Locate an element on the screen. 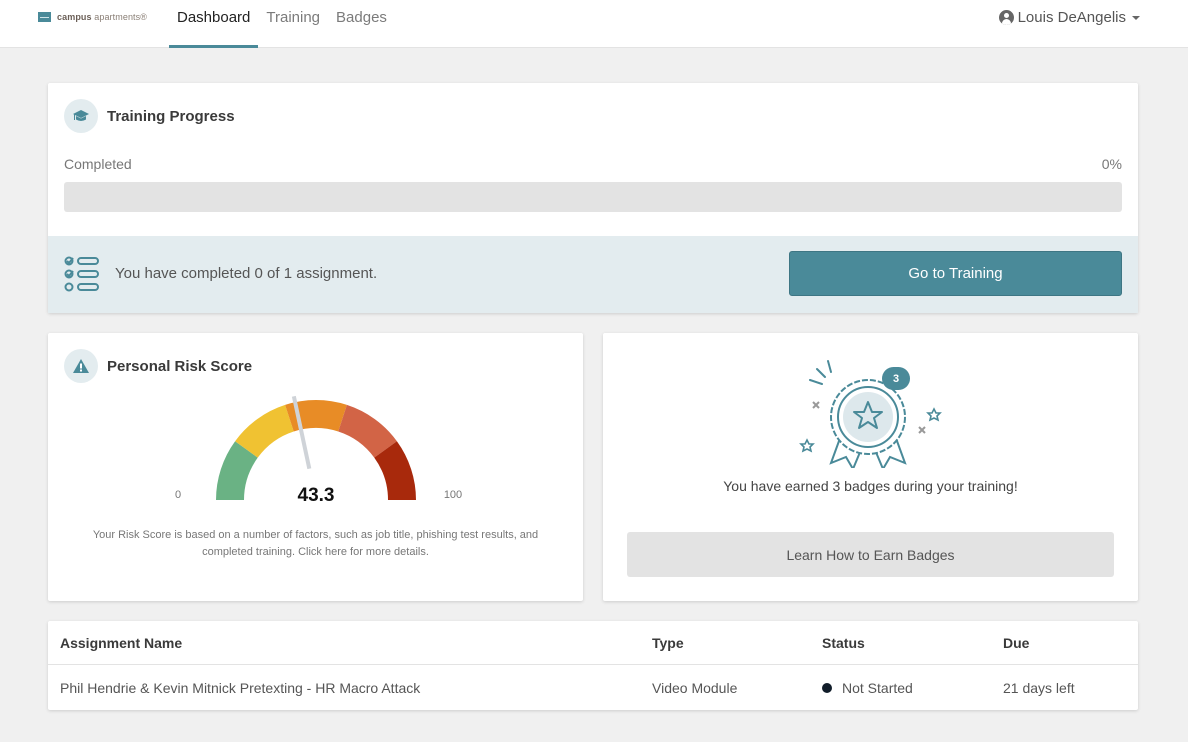  logo-mark-icon is located at coordinates (44, 17).